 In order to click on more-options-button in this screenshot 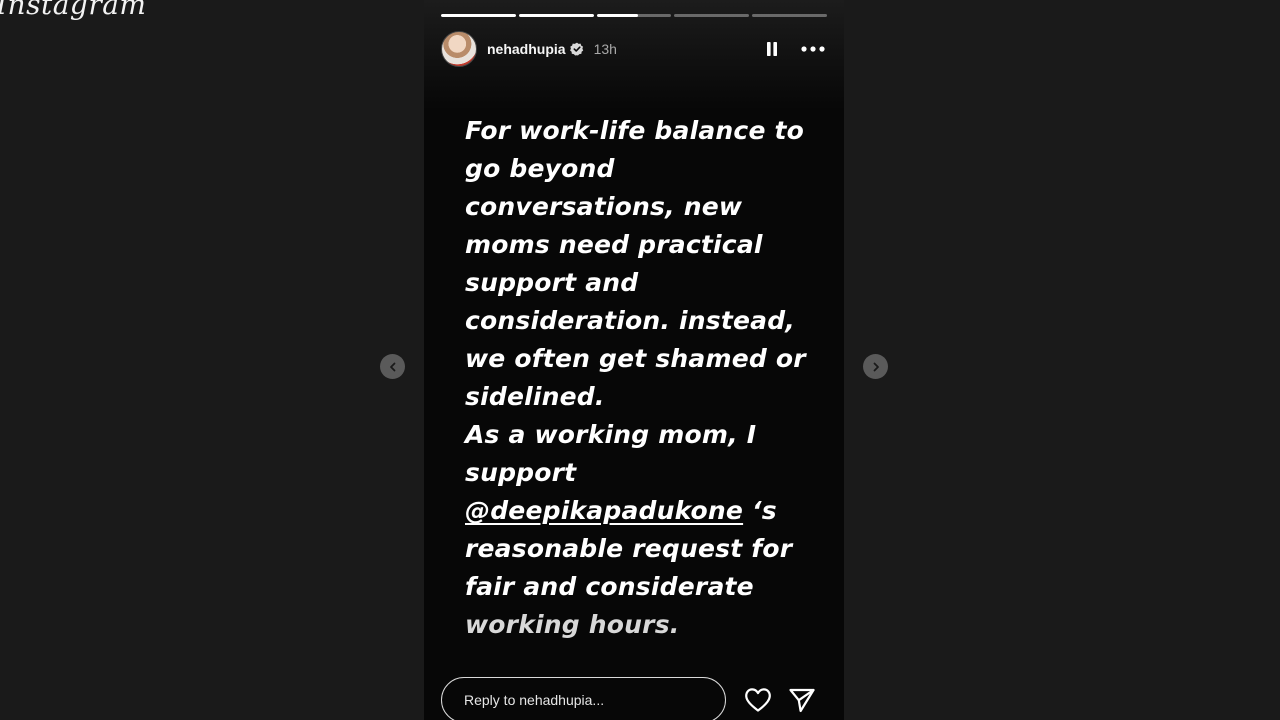, I will do `click(813, 49)`.